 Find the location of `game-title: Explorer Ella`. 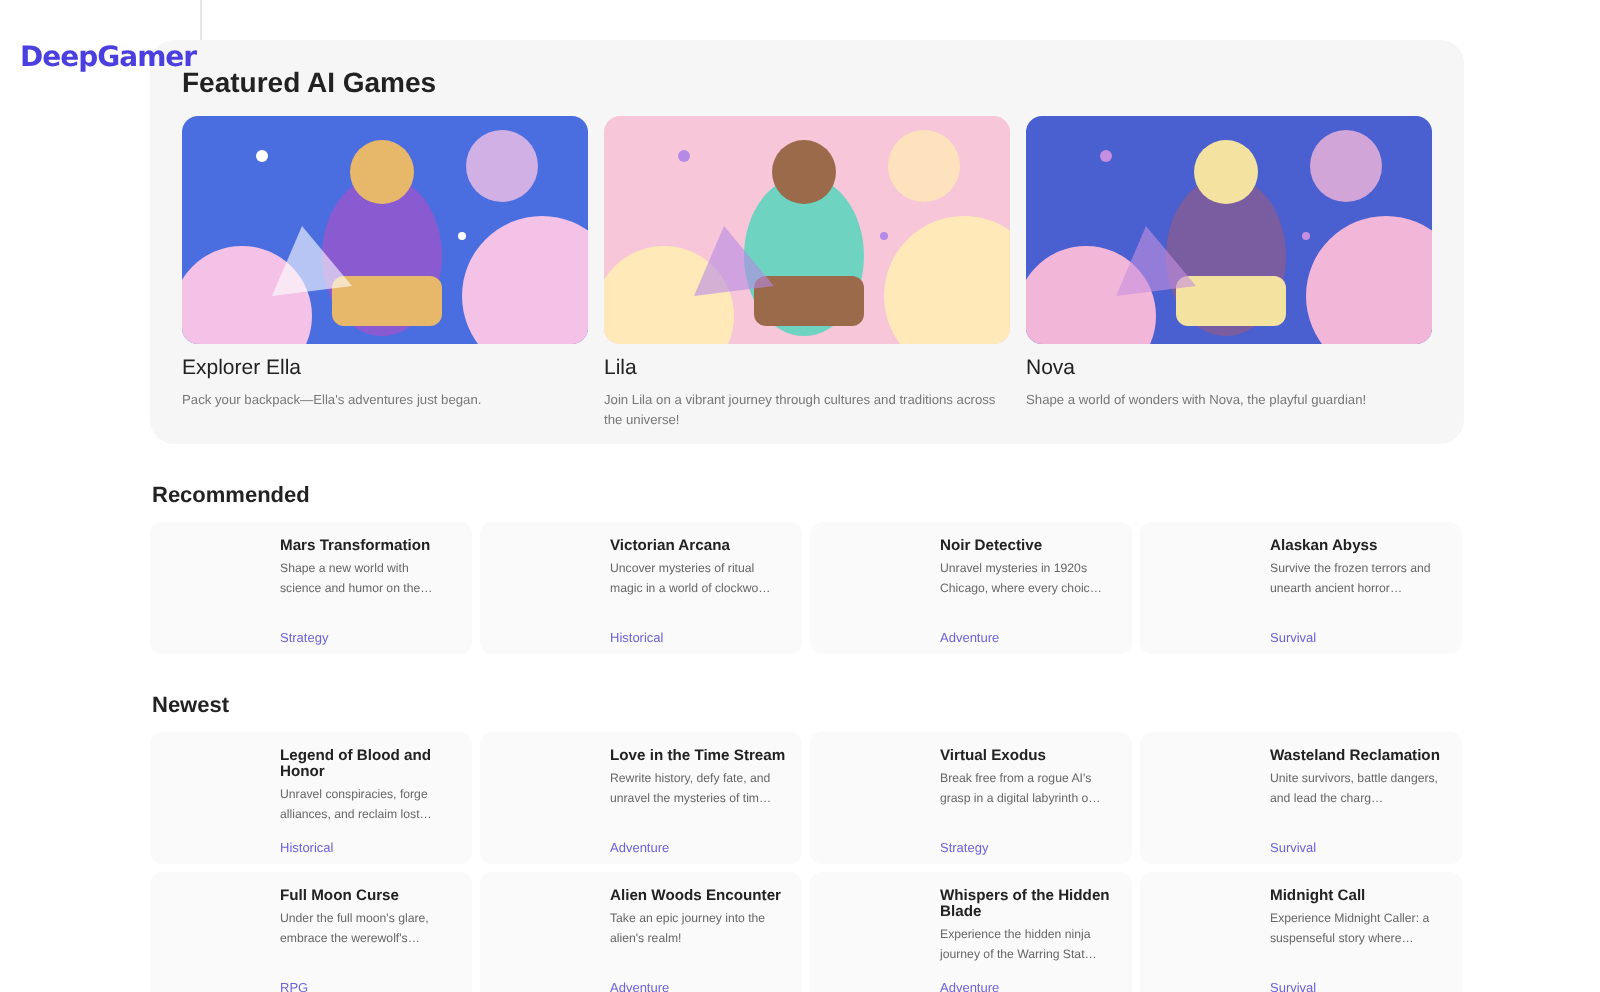

game-title: Explorer Ella is located at coordinates (385, 368).